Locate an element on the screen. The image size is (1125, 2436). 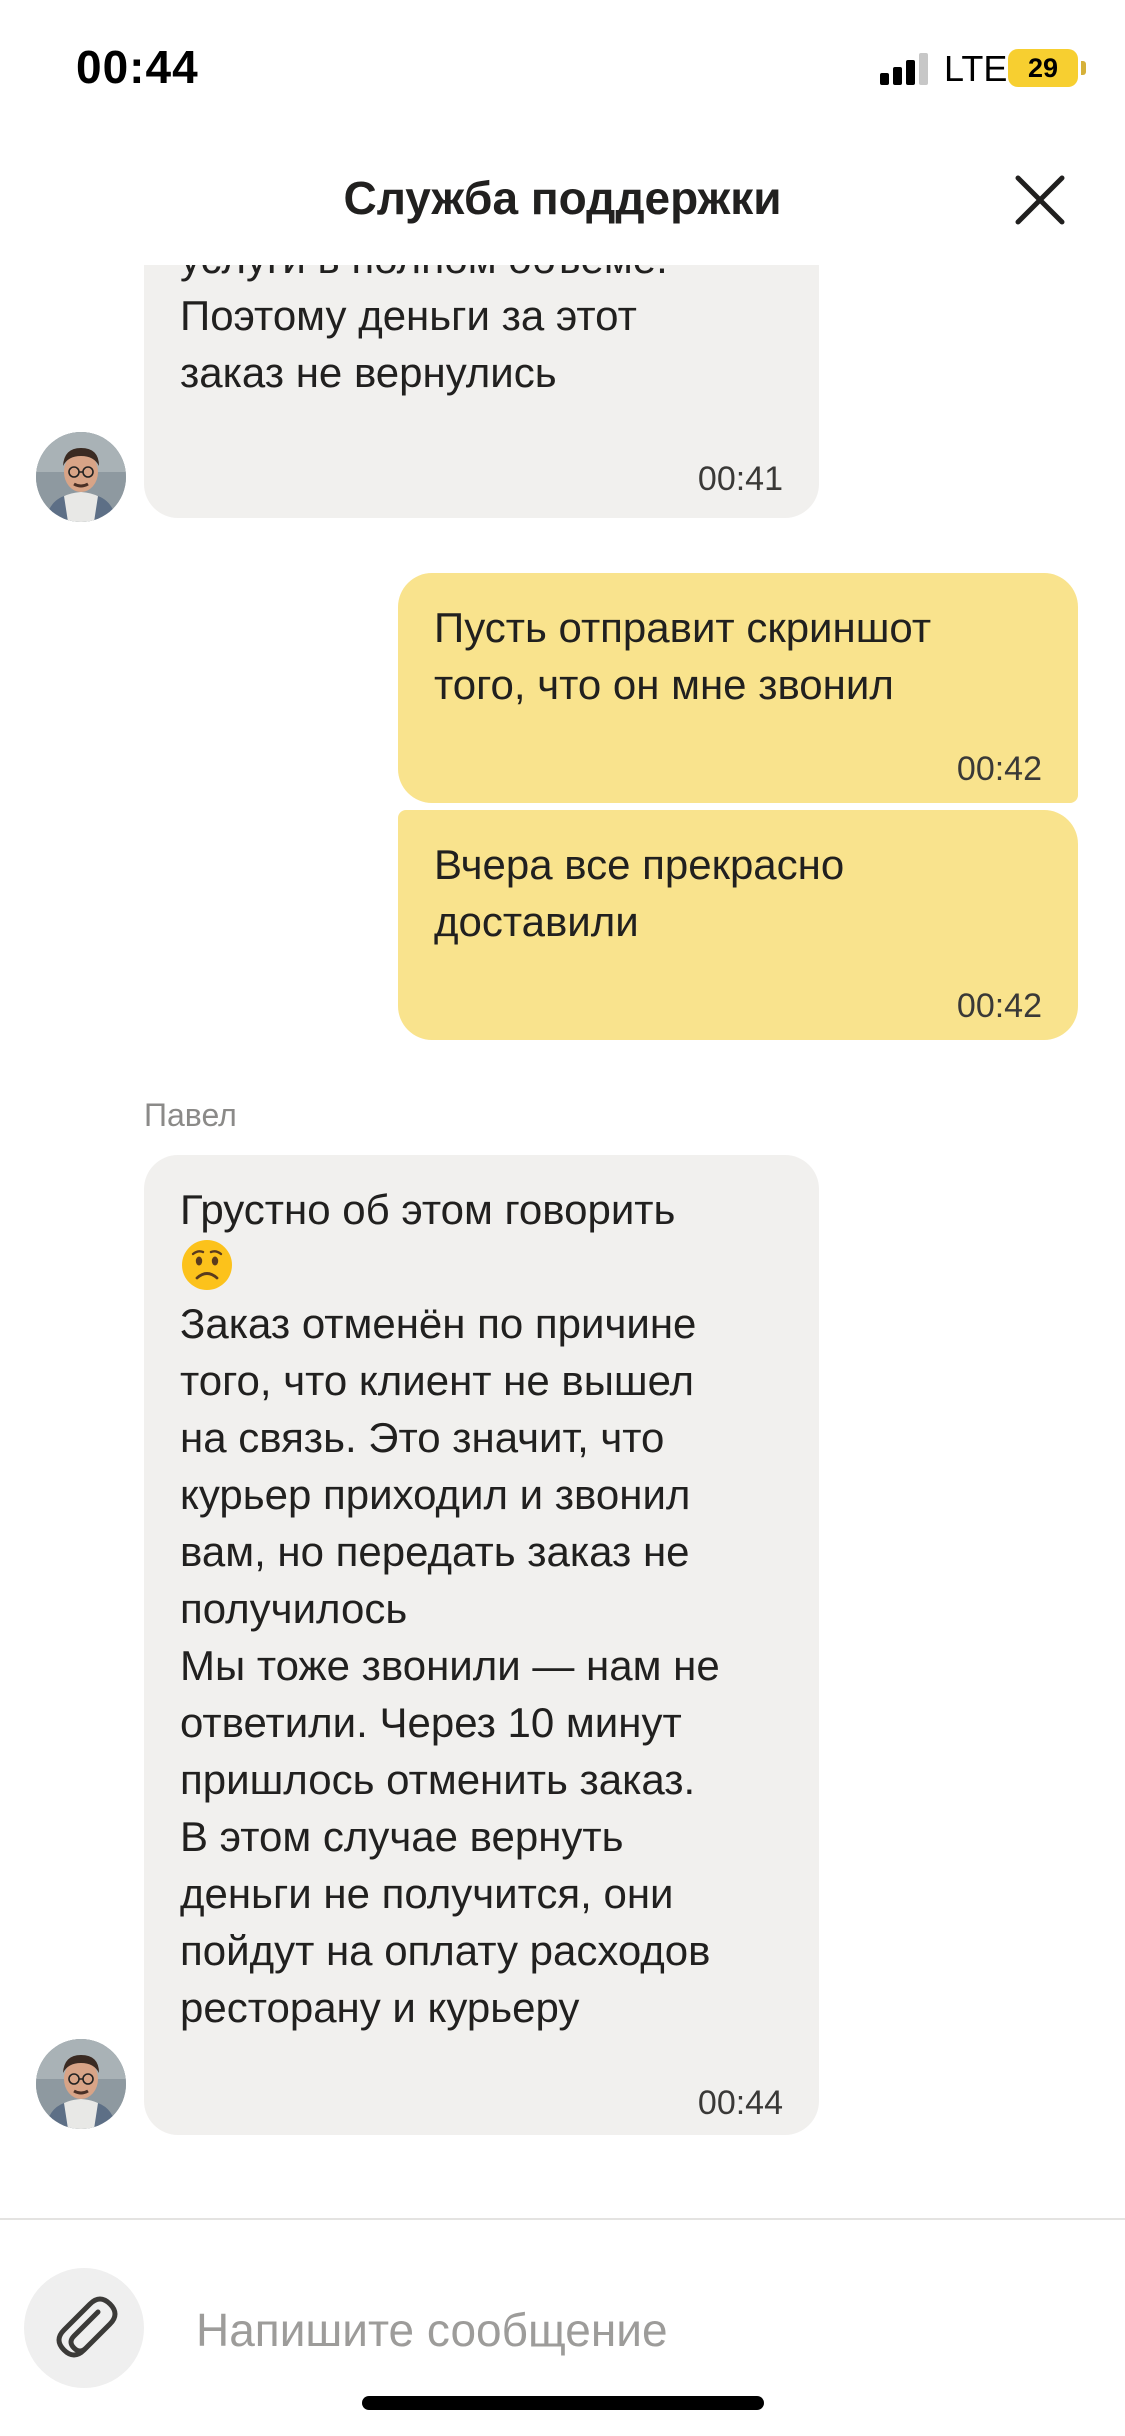
sender-name: Павел is located at coordinates (190, 1115).